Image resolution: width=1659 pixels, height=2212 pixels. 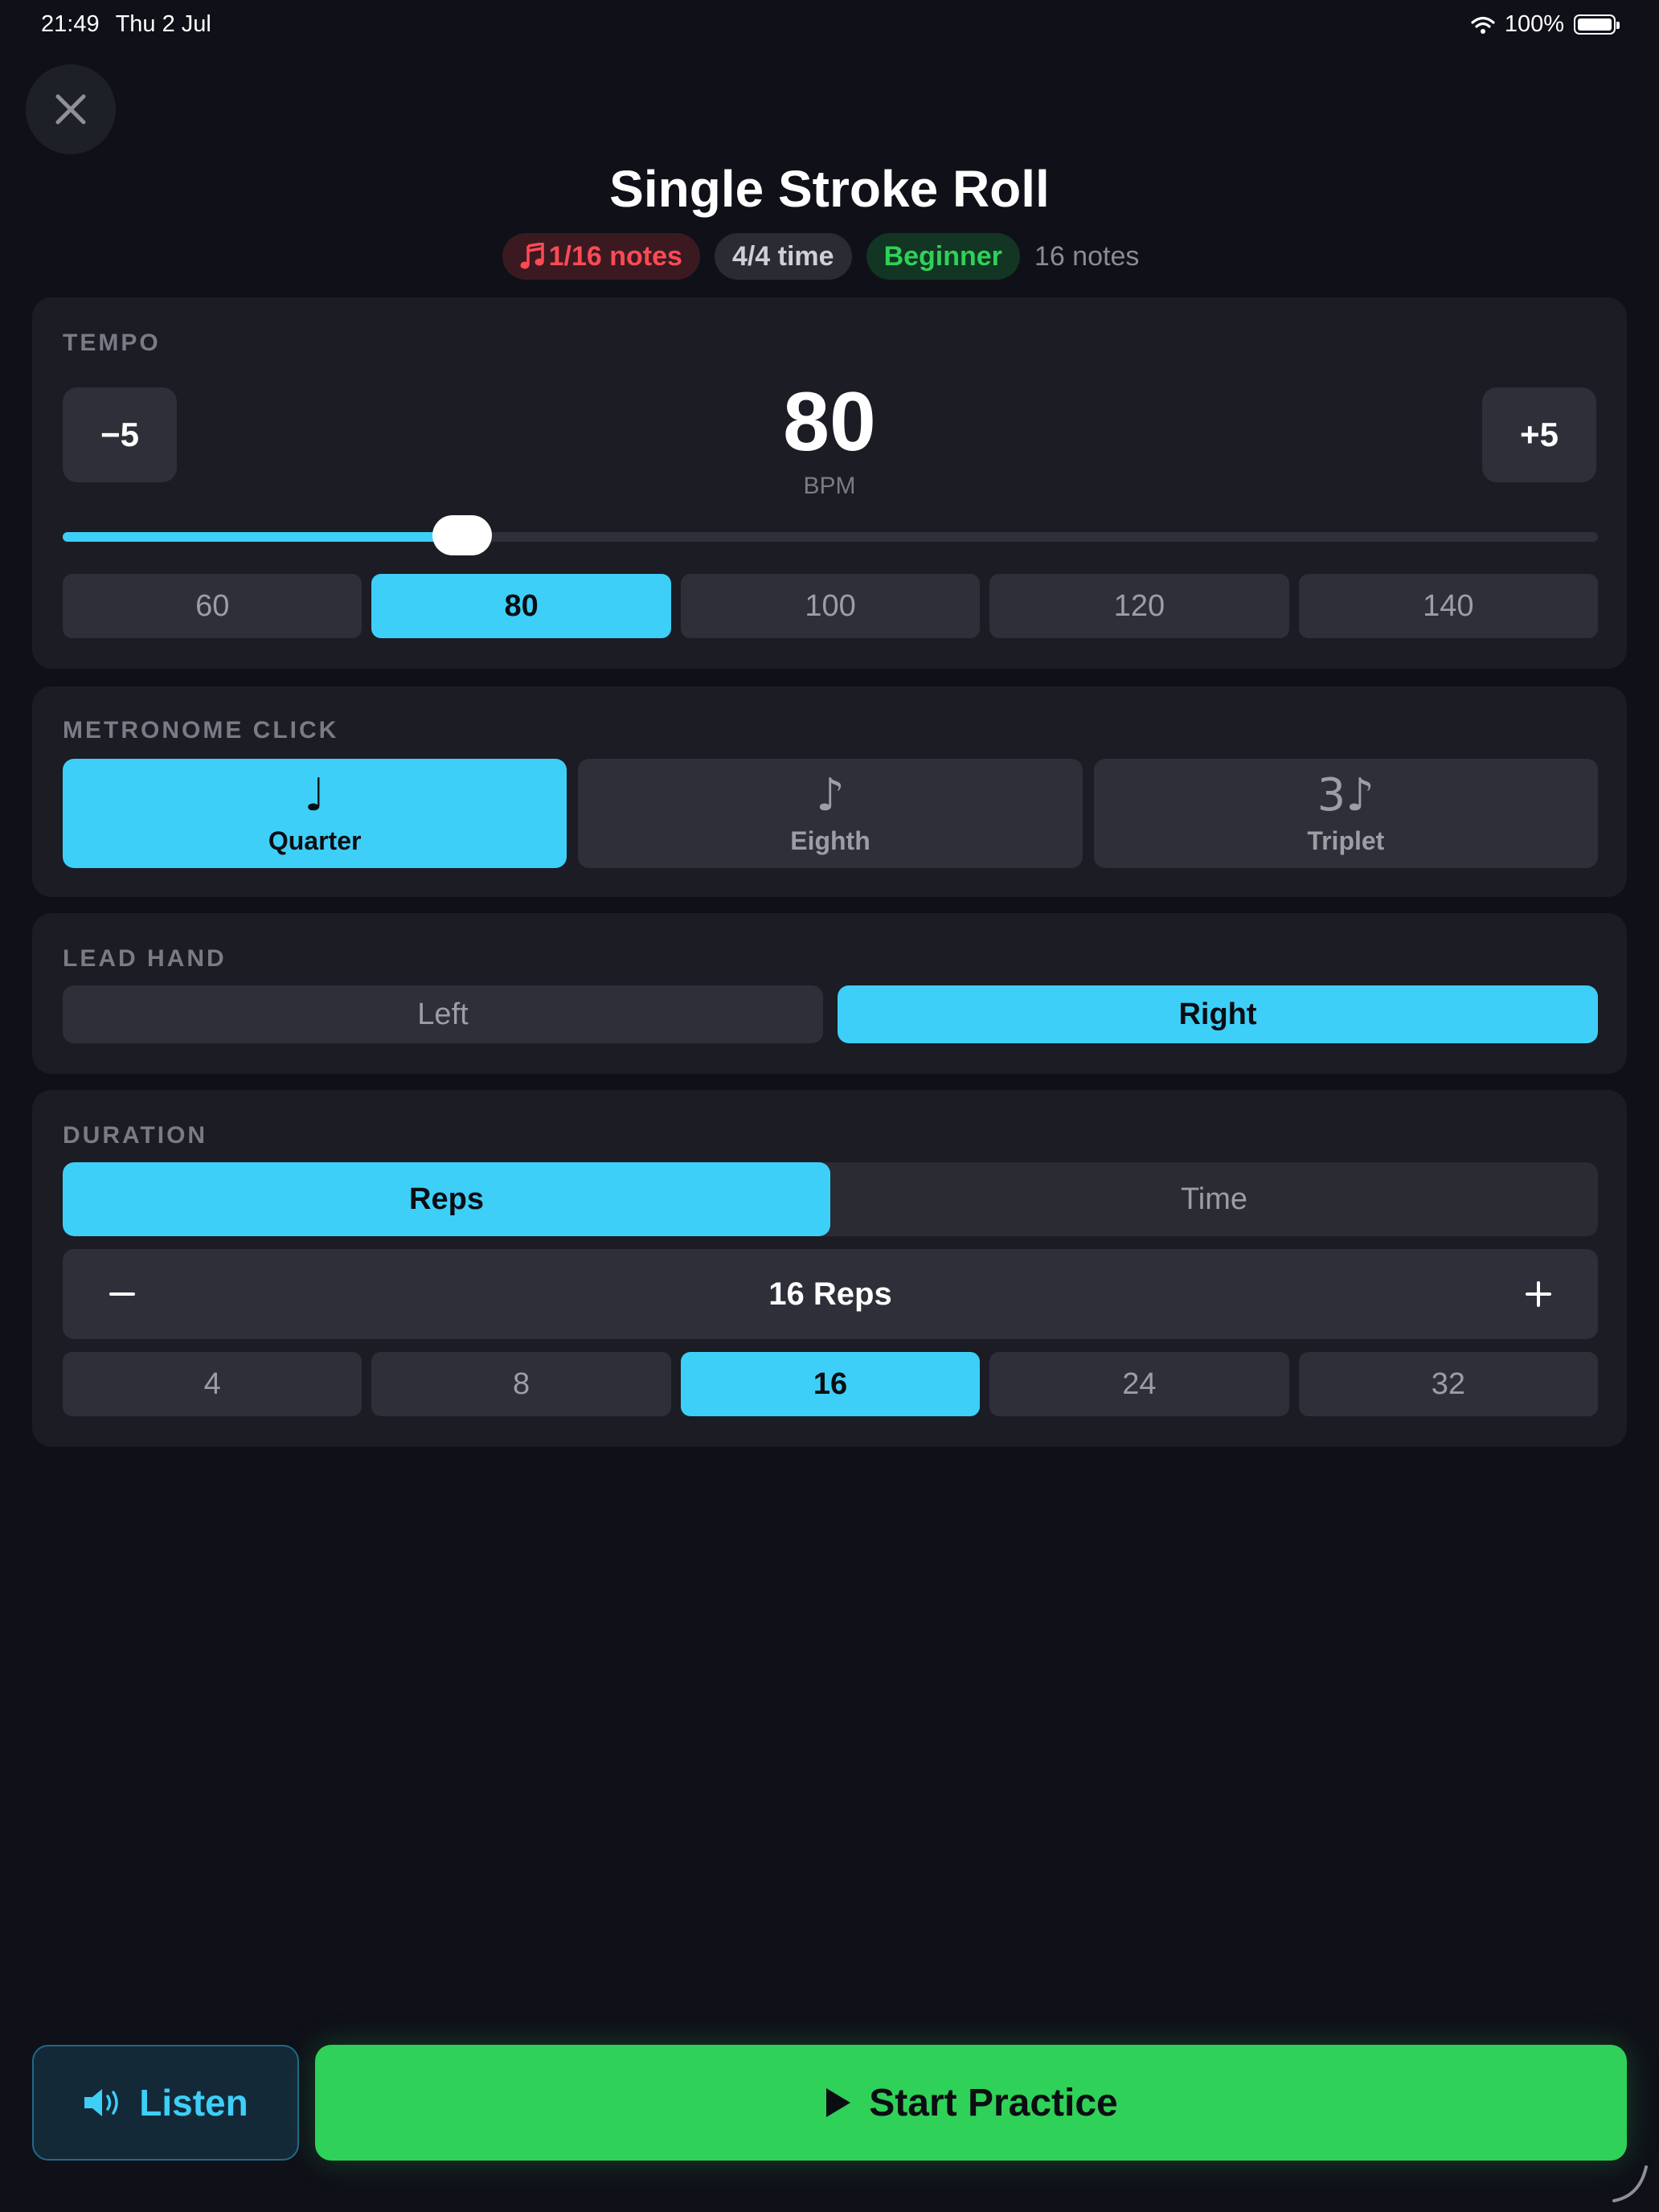 What do you see at coordinates (839, 2102) in the screenshot?
I see `play-icon` at bounding box center [839, 2102].